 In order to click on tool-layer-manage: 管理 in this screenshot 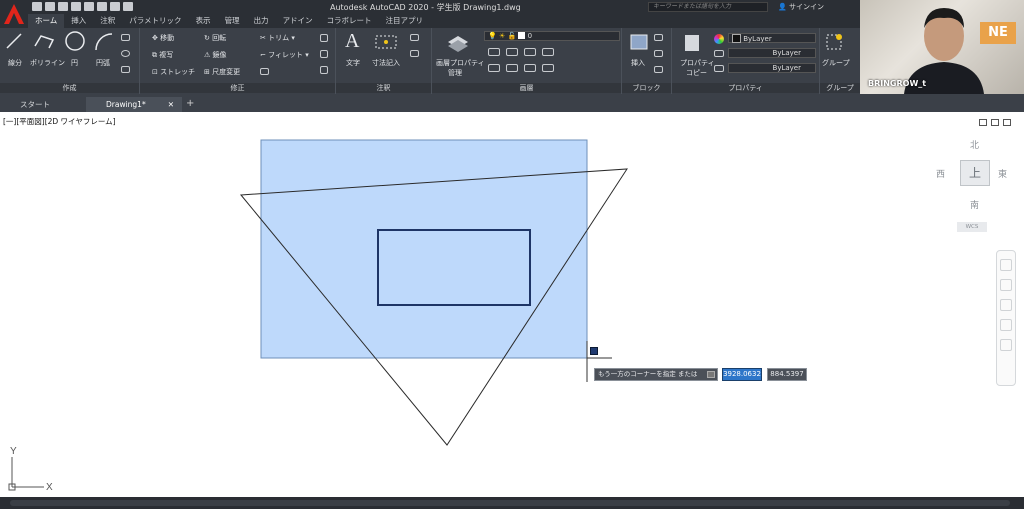, I will do `click(455, 73)`.